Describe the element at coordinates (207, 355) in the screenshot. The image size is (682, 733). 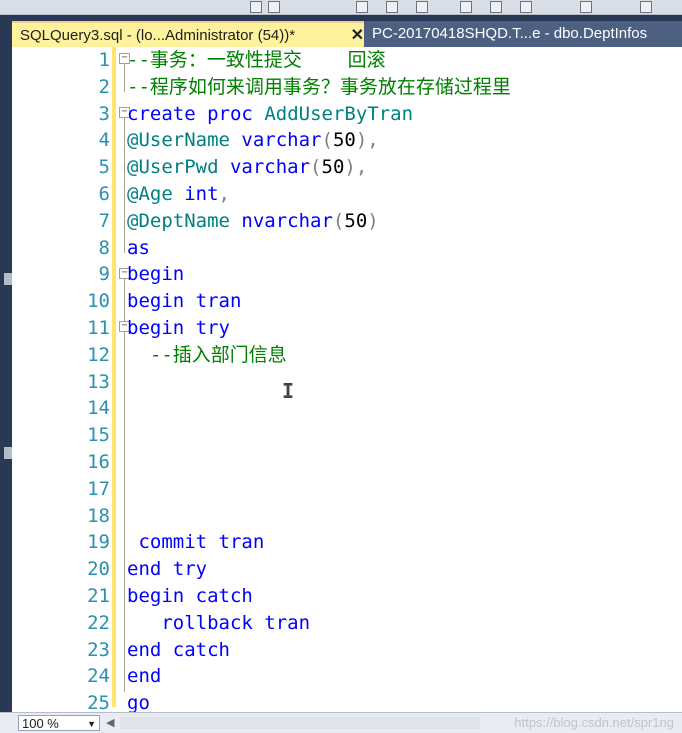
I see `code-line: --插入部门信息` at that location.